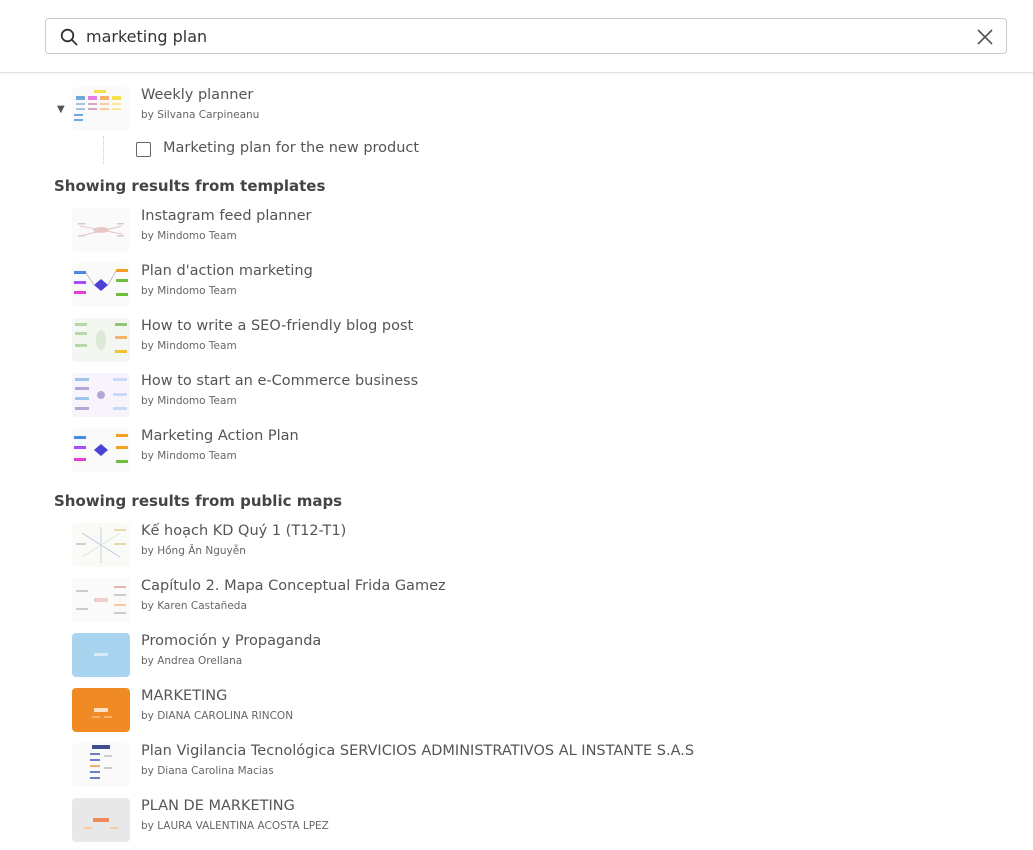 The width and height of the screenshot is (1033, 850). I want to click on result-title: Plan d'action marketing, so click(227, 271).